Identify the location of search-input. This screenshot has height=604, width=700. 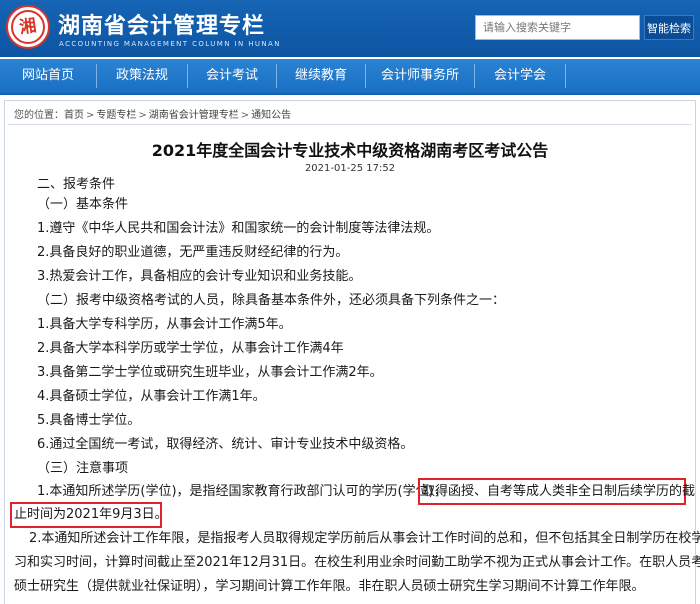
(557, 27).